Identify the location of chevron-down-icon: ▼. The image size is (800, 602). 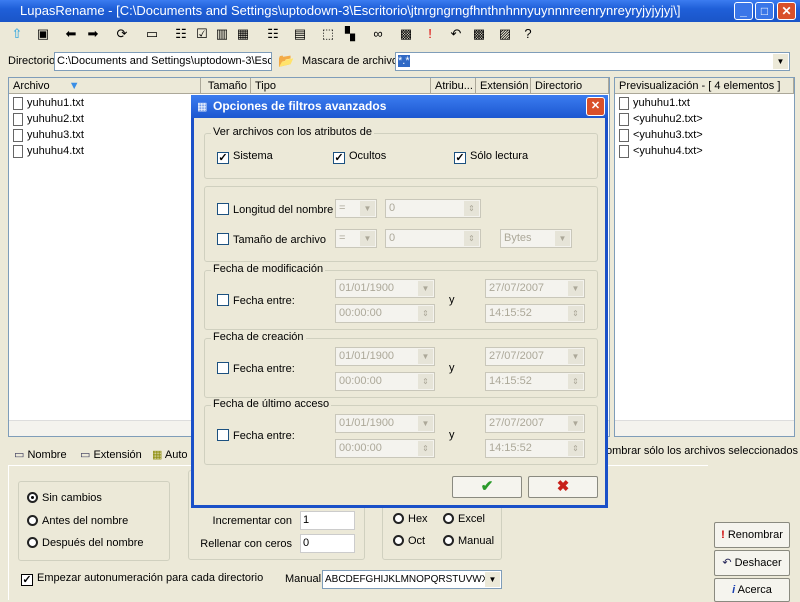
(780, 61).